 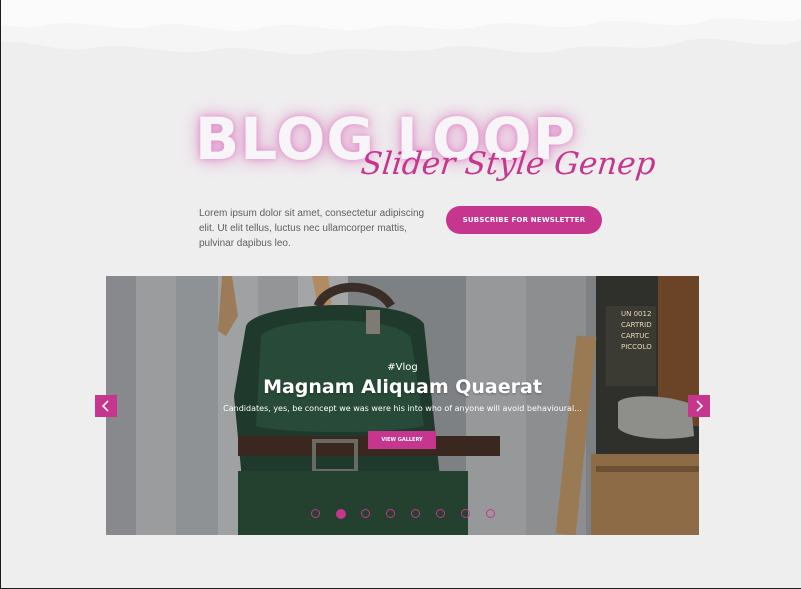 I want to click on slider-dot-active, so click(x=341, y=513).